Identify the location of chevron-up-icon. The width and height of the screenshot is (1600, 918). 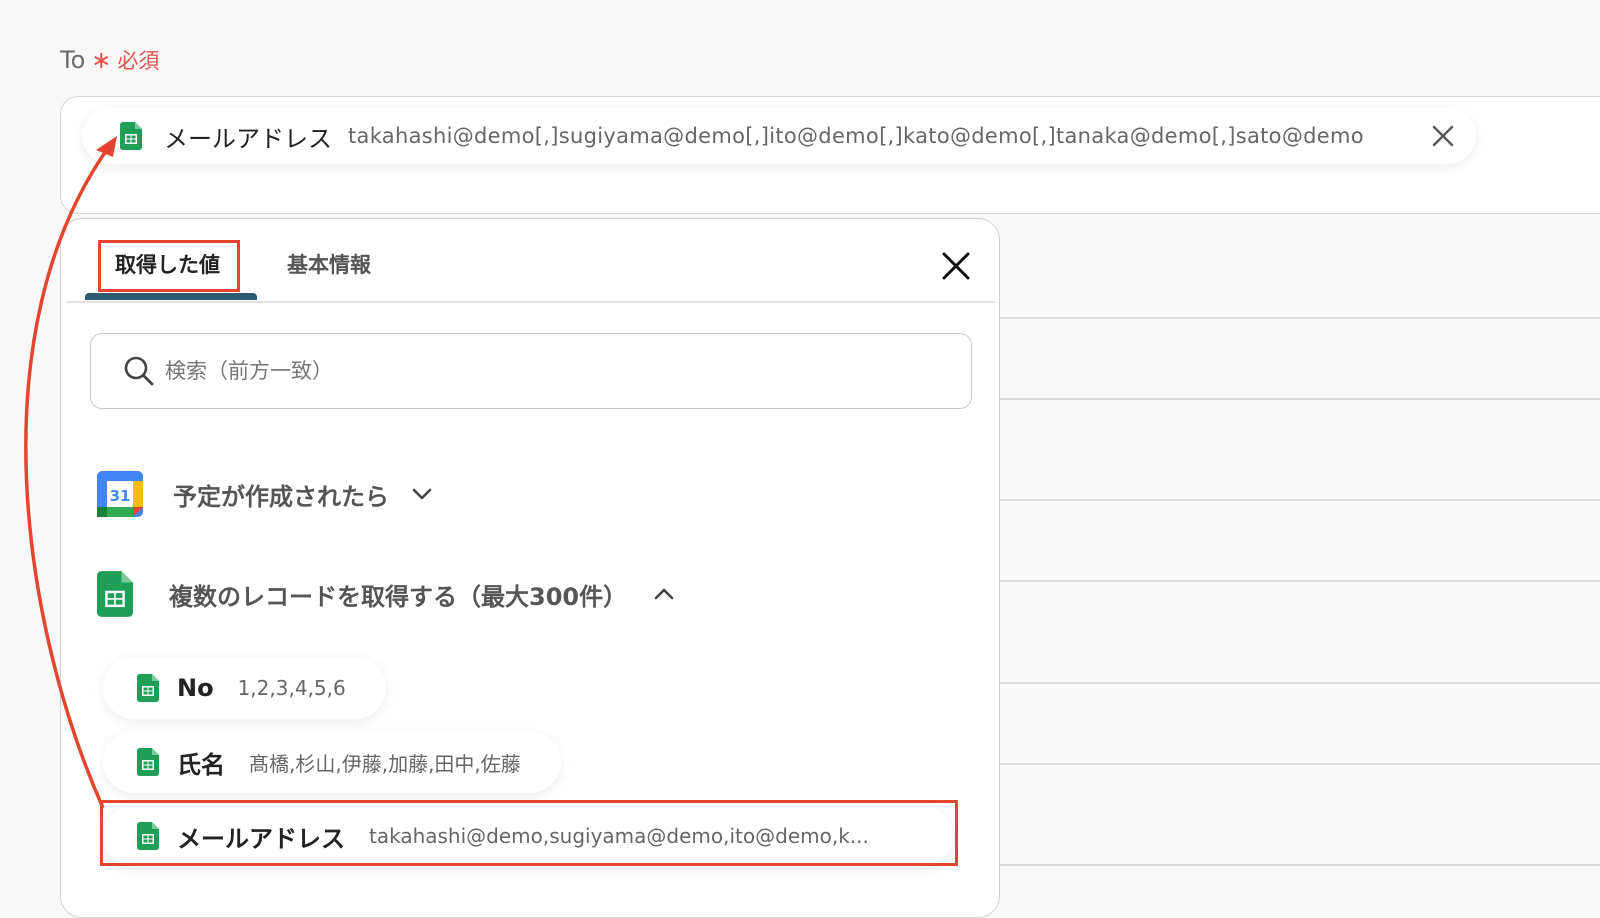
(664, 594).